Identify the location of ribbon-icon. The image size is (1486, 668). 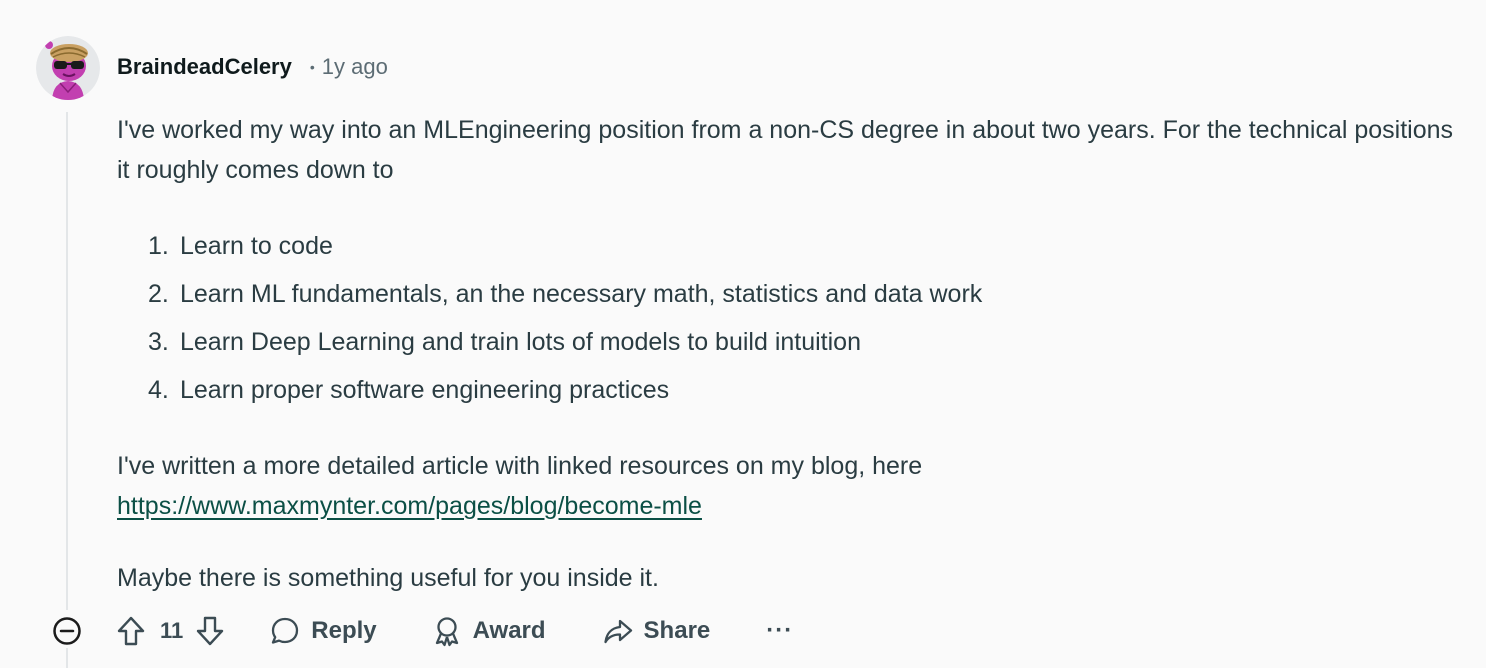
(446, 632).